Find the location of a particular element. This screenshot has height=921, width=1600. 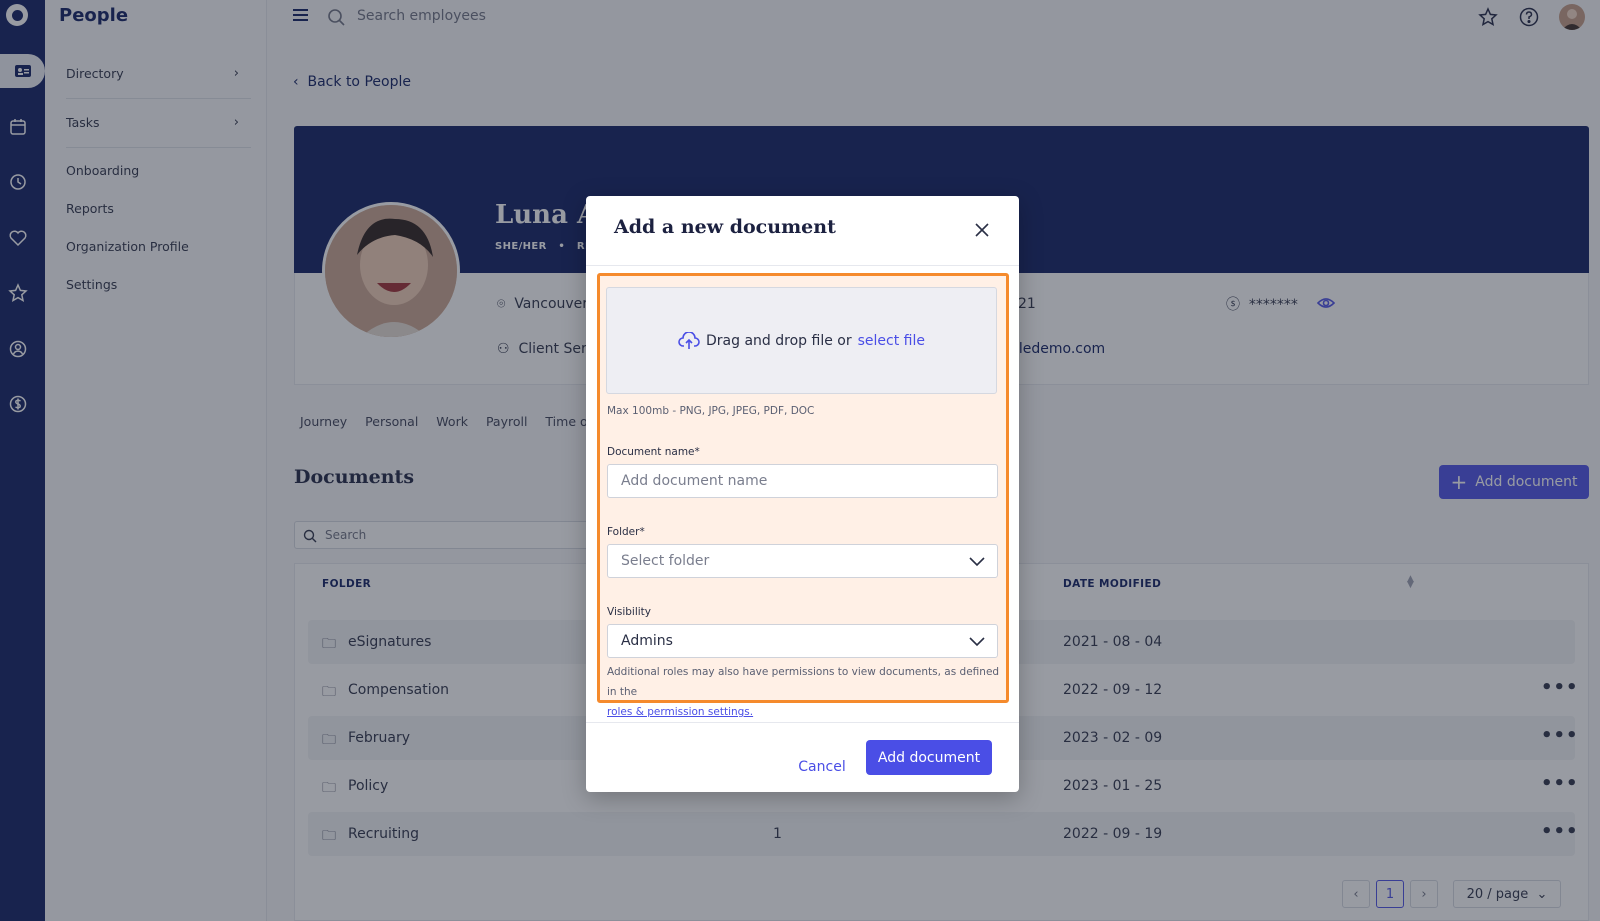

select-file-link: select file is located at coordinates (891, 341).